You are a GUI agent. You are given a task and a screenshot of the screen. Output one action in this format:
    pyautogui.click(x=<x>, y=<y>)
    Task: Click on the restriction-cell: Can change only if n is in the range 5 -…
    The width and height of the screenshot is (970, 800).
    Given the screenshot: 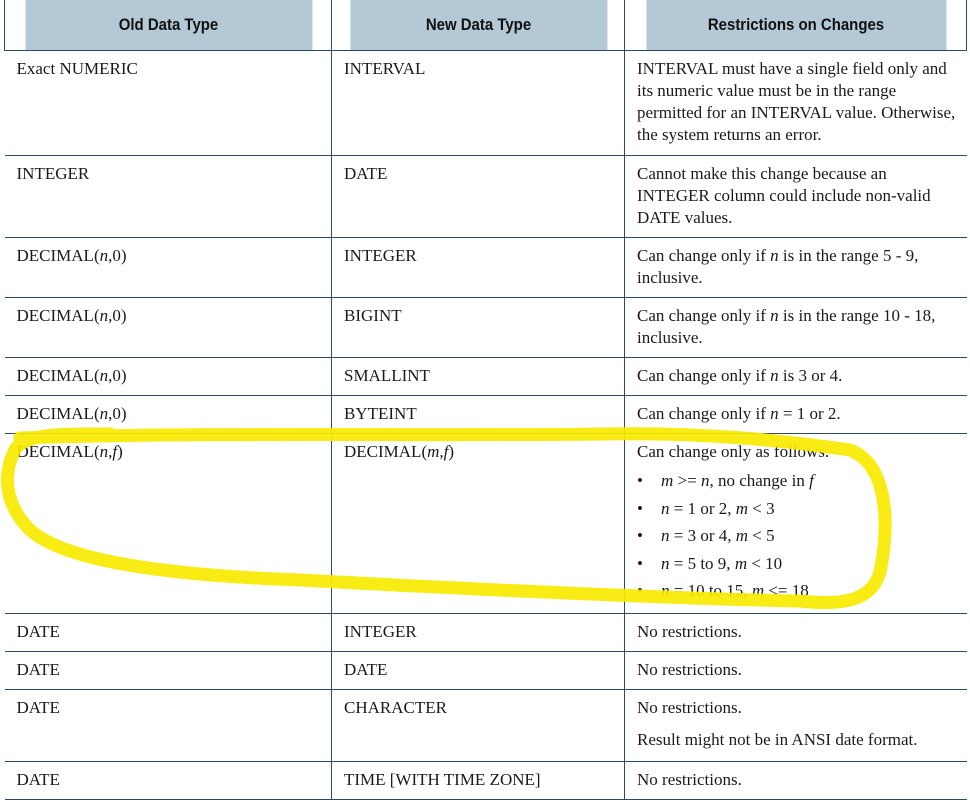 What is the action you would take?
    pyautogui.click(x=795, y=267)
    